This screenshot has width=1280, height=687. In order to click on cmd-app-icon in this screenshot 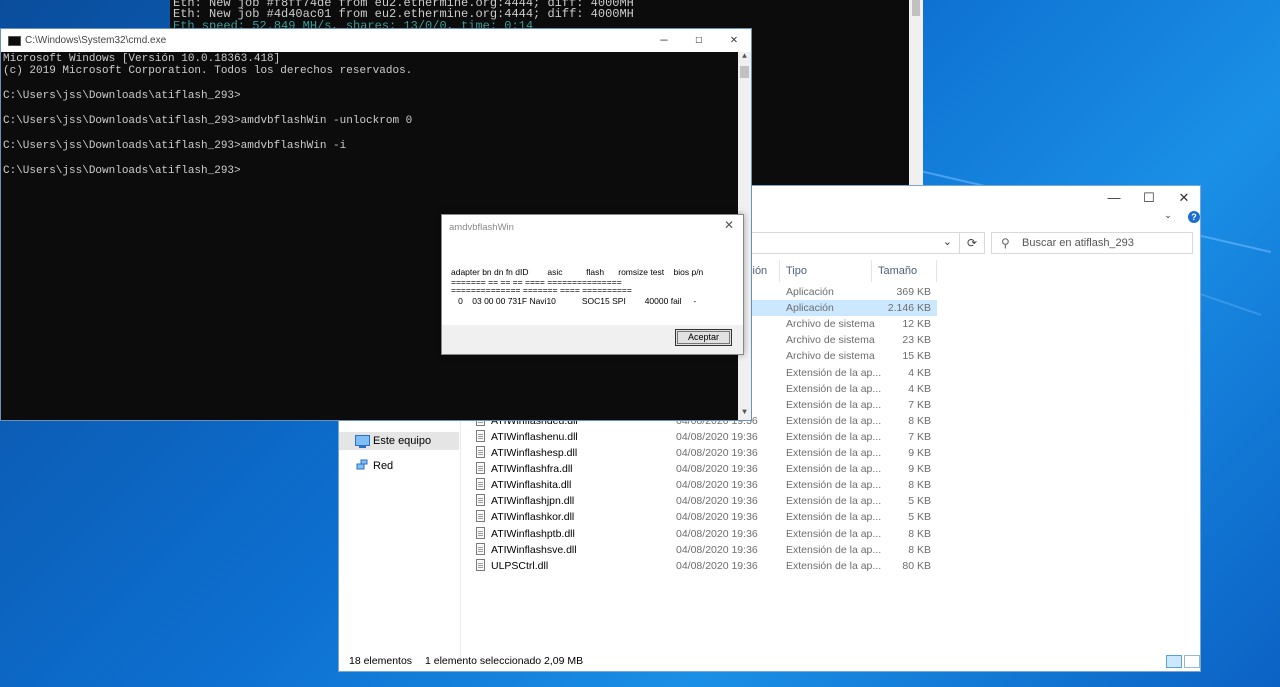, I will do `click(14, 41)`.